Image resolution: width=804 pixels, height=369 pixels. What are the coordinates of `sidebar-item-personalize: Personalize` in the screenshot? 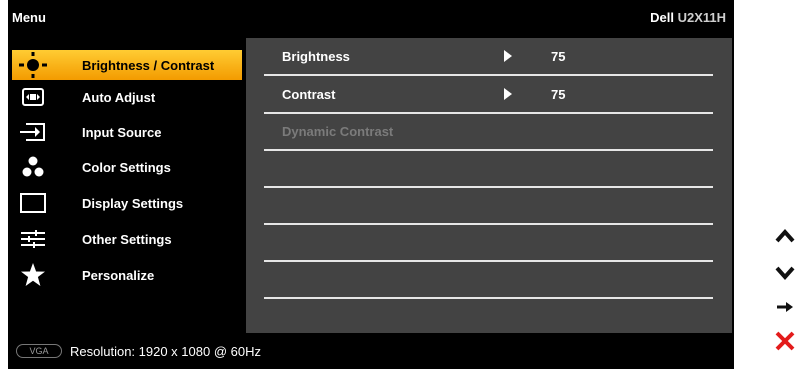 It's located at (127, 275).